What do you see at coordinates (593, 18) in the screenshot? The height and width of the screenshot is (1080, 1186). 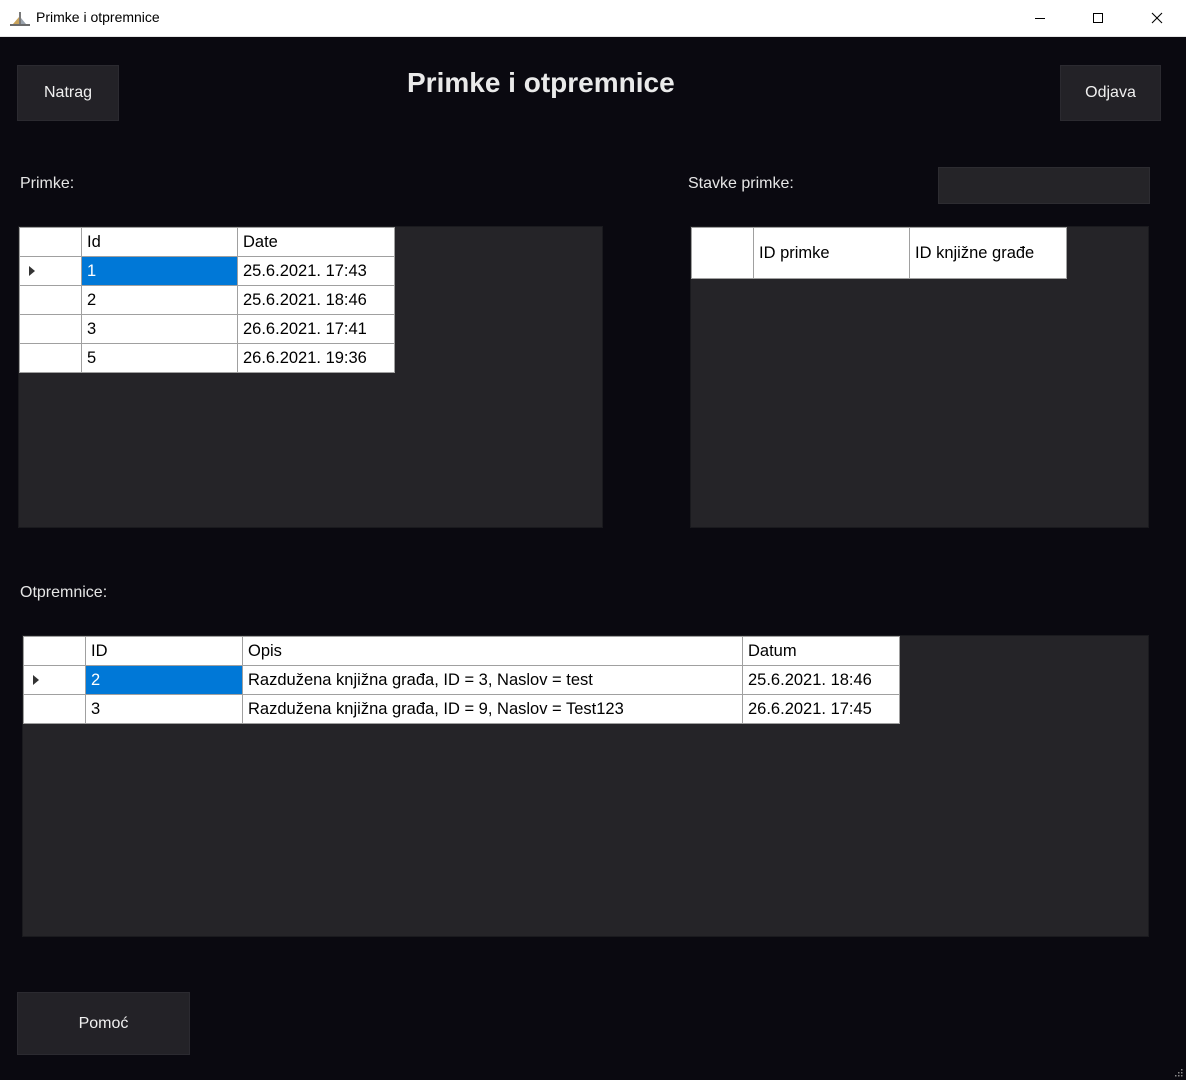 I see `title-bar: Primke i otpremnice` at bounding box center [593, 18].